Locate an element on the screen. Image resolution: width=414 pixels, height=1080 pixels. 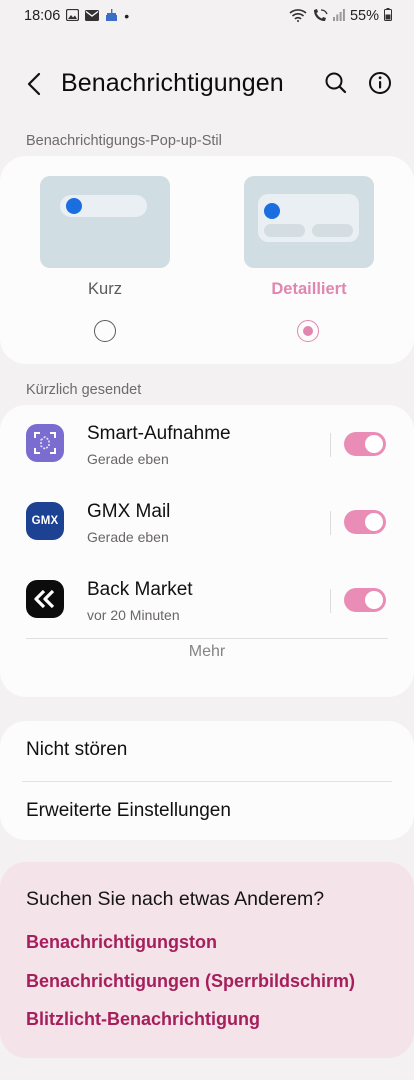
page-title: Benachrichtigungen is located at coordinates (172, 83).